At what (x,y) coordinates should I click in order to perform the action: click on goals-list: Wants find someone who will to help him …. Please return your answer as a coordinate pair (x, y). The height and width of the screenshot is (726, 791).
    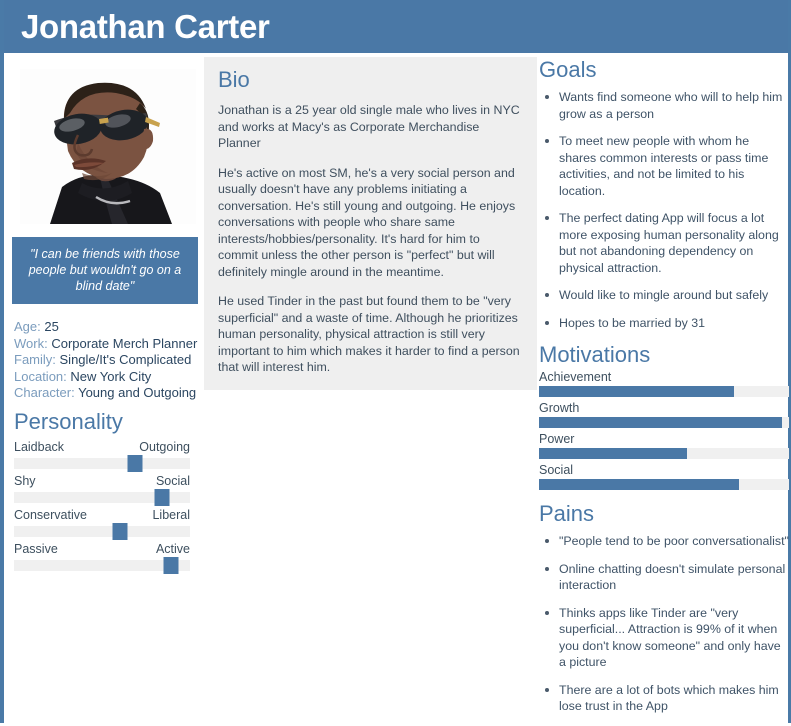
    Looking at the image, I should click on (664, 210).